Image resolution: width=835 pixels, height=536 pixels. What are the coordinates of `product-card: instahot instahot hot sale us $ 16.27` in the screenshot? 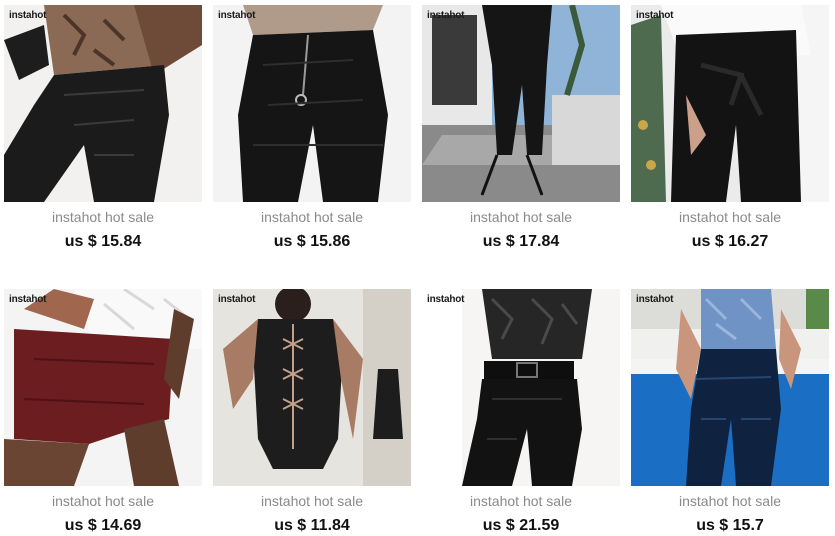 It's located at (730, 130).